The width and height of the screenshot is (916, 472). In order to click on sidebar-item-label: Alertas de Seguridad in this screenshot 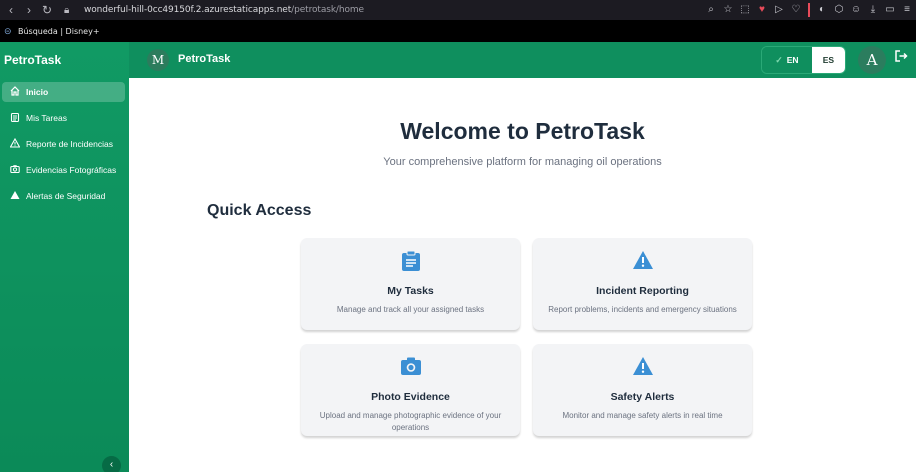, I will do `click(66, 196)`.